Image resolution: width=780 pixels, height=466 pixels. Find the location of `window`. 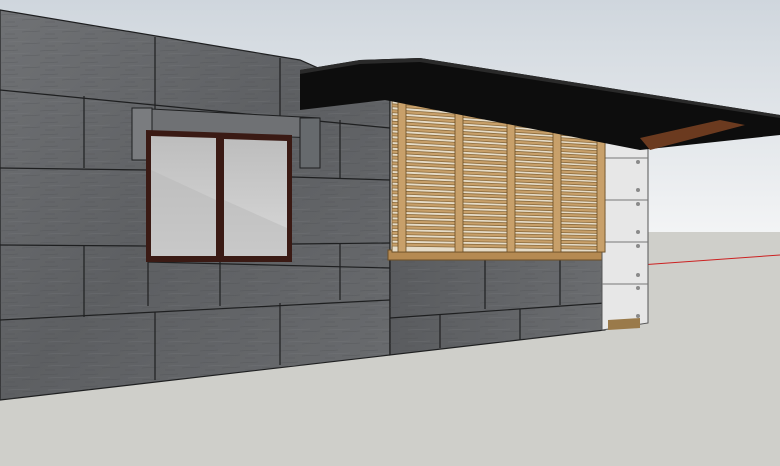

window is located at coordinates (219, 196).